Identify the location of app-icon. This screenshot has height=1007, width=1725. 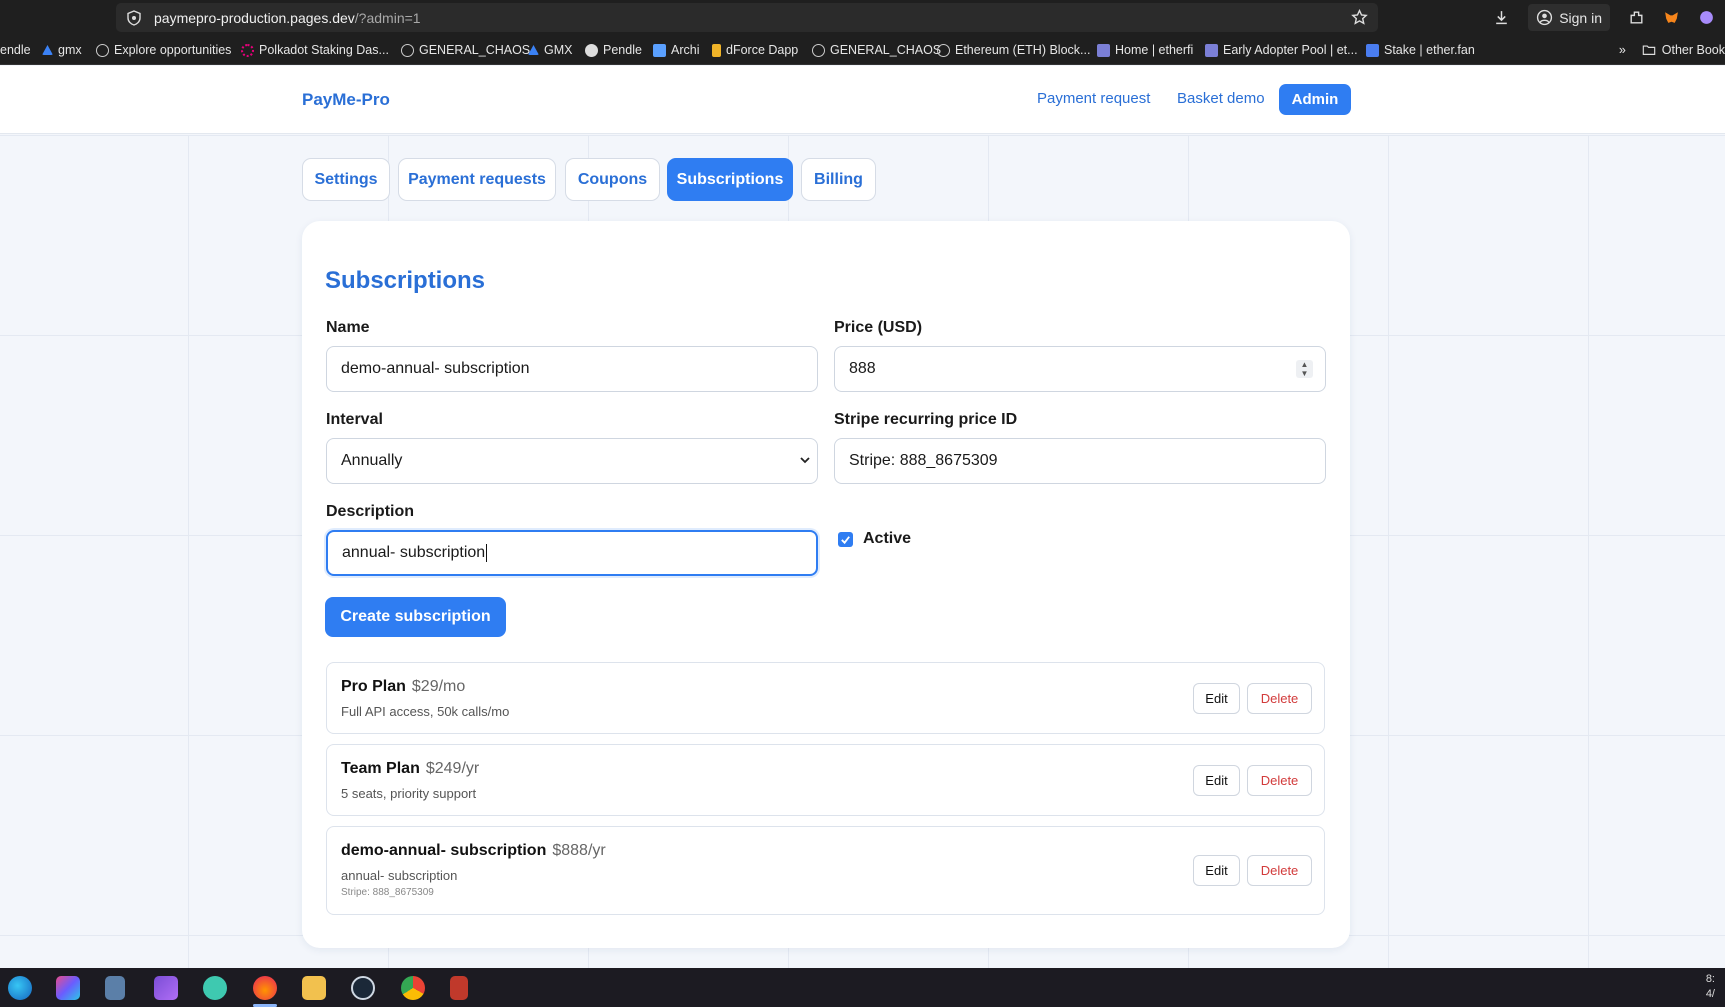
(459, 988).